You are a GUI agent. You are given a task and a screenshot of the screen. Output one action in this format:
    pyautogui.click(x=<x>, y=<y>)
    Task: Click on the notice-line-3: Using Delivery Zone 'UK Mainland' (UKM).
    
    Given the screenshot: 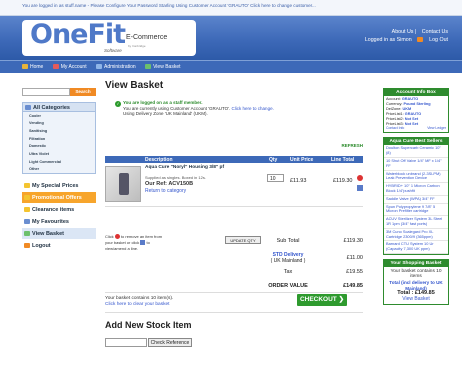 What is the action you would take?
    pyautogui.click(x=165, y=114)
    